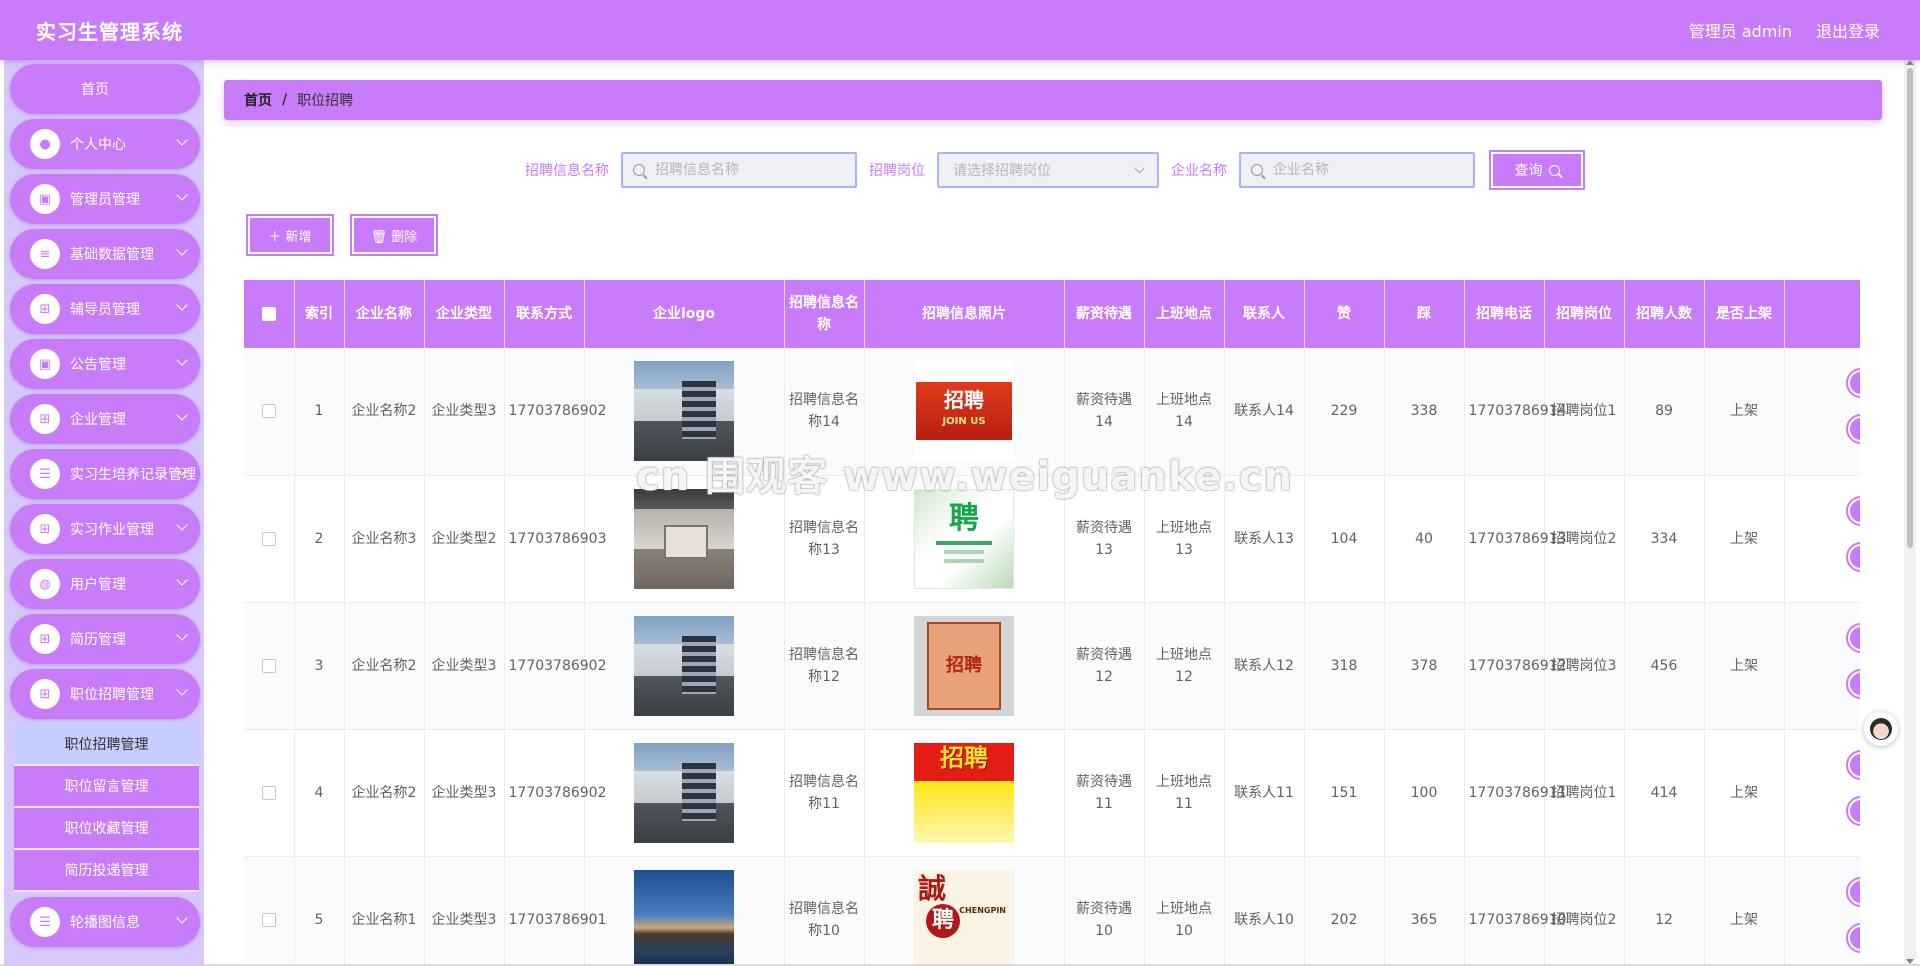  I want to click on cell-company: 企业名称3, so click(384, 539).